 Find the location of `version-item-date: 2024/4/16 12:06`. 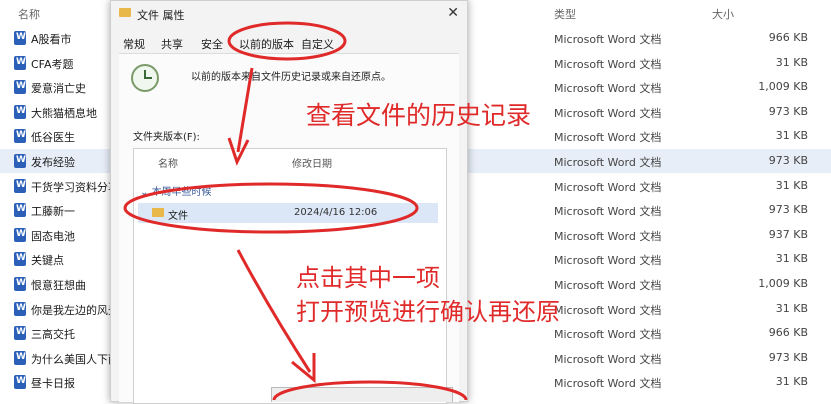

version-item-date: 2024/4/16 12:06 is located at coordinates (336, 212).